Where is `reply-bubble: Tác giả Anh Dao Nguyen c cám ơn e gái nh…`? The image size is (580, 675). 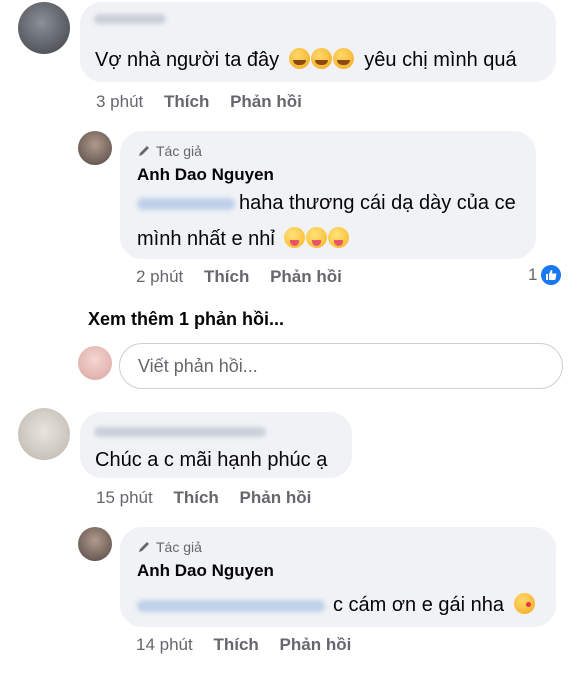 reply-bubble: Tác giả Anh Dao Nguyen c cám ơn e gái nh… is located at coordinates (338, 577).